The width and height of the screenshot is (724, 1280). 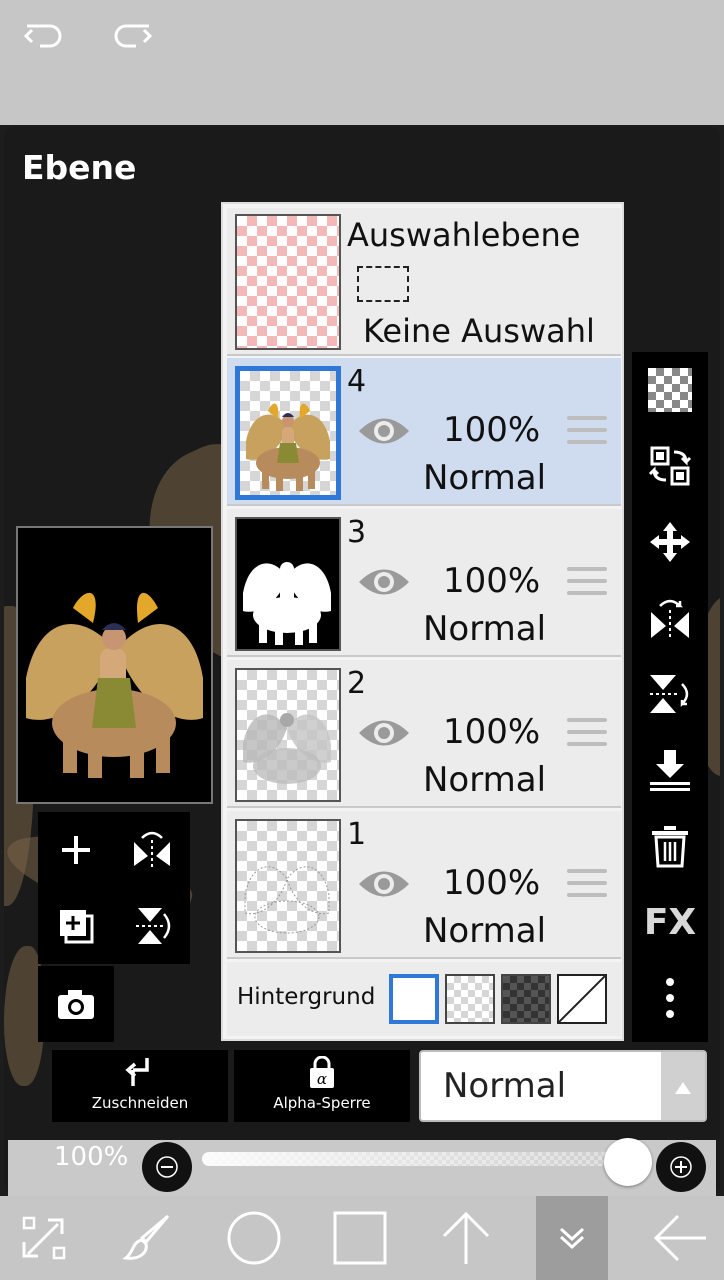 What do you see at coordinates (683, 1086) in the screenshot?
I see `dropdown-arrow-icon` at bounding box center [683, 1086].